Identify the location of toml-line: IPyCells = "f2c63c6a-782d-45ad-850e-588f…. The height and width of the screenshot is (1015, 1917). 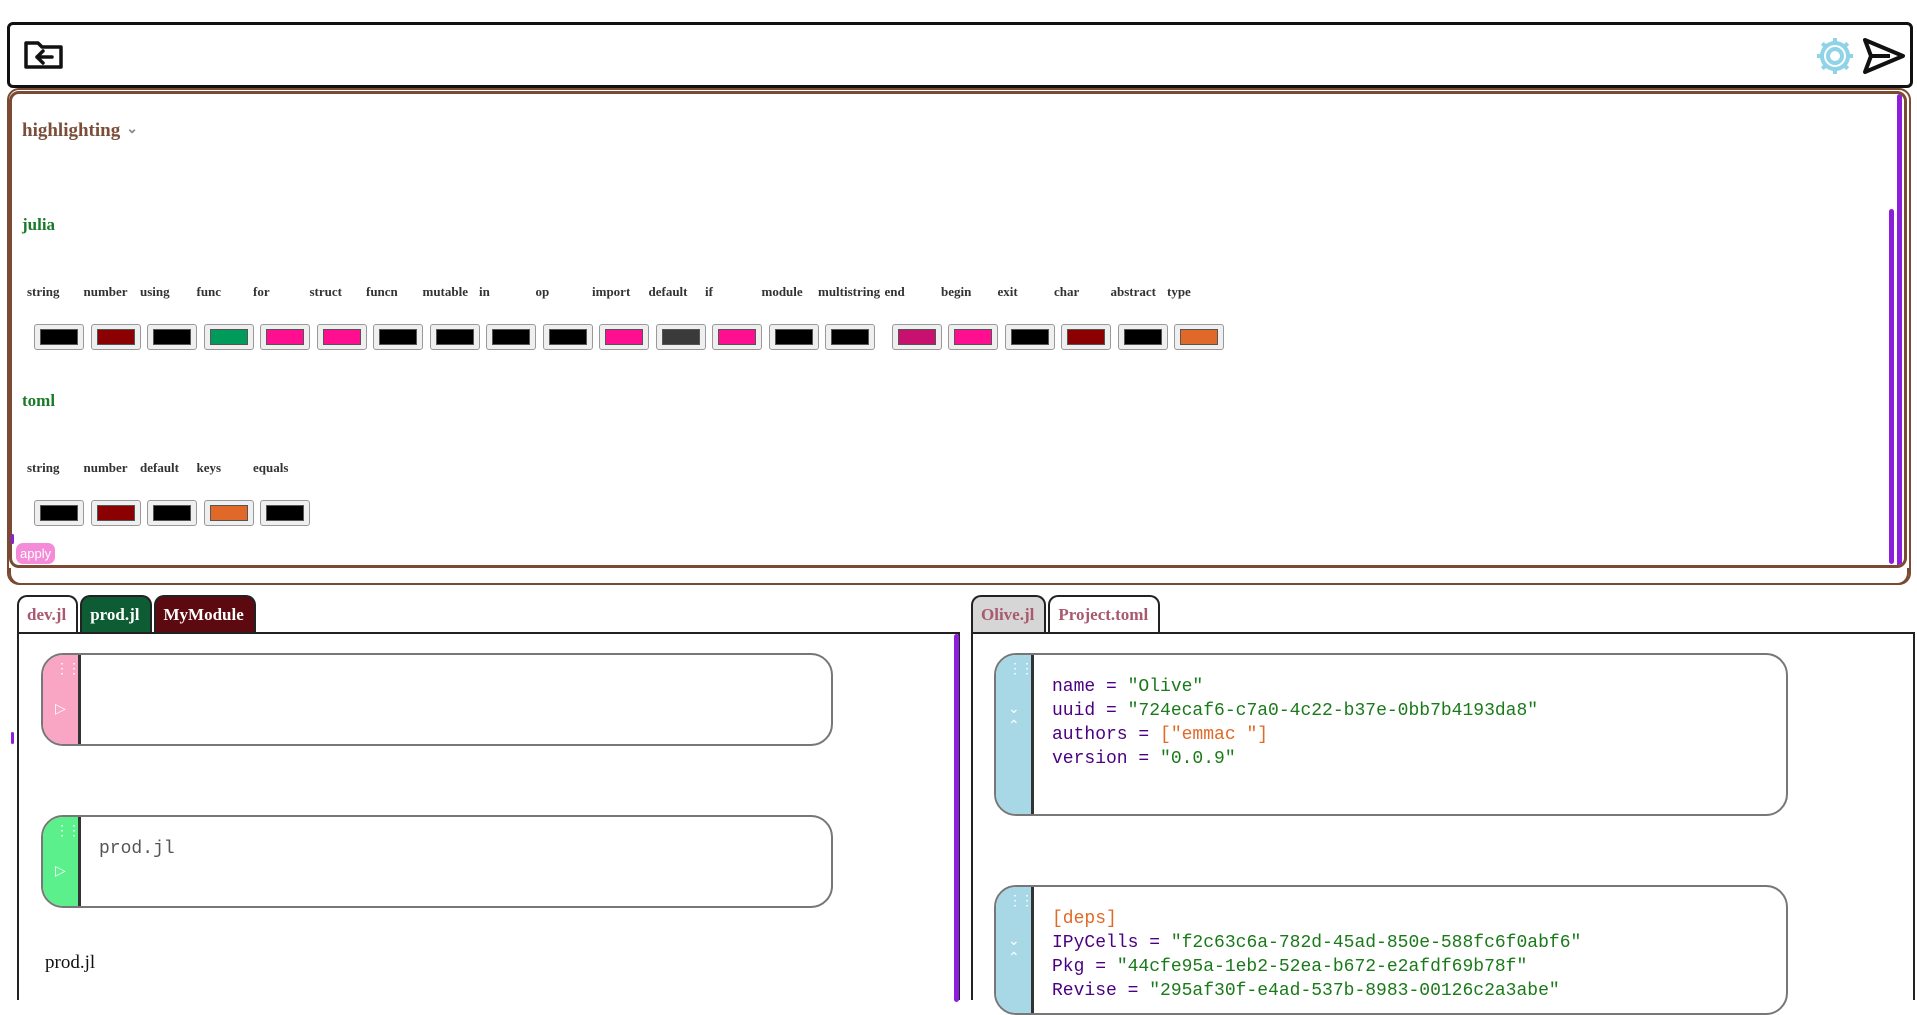
(1317, 943).